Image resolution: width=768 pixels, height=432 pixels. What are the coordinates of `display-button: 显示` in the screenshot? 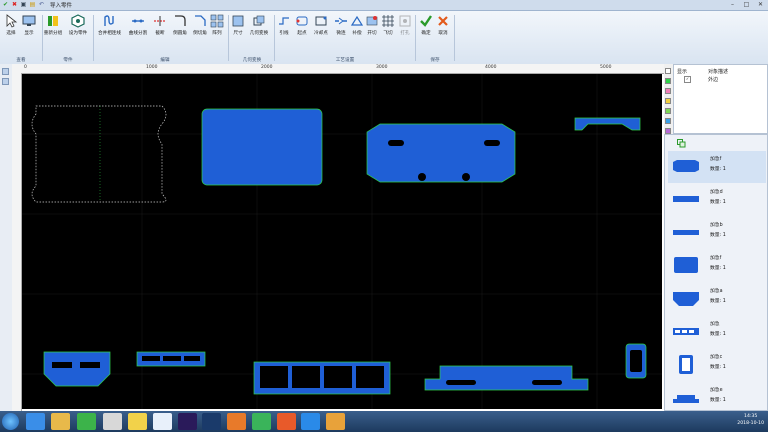 It's located at (29, 25).